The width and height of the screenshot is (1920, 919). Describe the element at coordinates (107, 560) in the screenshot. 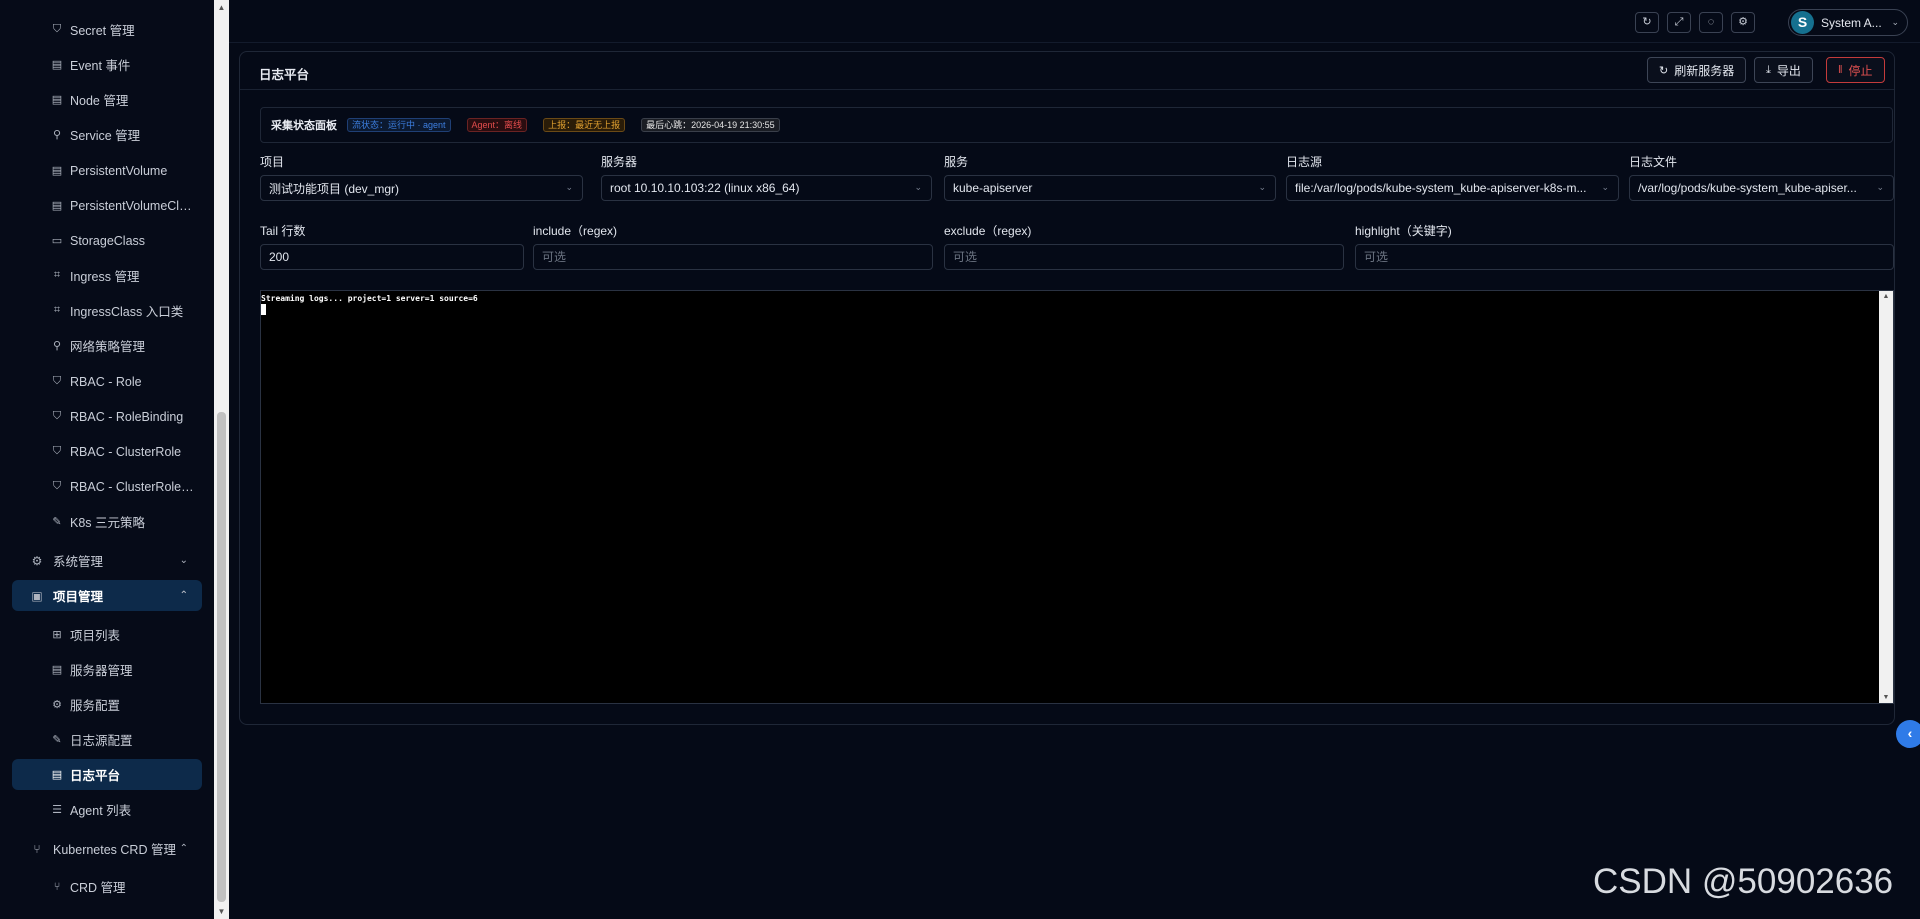

I see `sidebar-group-system: ⚙ 系统管理 ⌄` at that location.